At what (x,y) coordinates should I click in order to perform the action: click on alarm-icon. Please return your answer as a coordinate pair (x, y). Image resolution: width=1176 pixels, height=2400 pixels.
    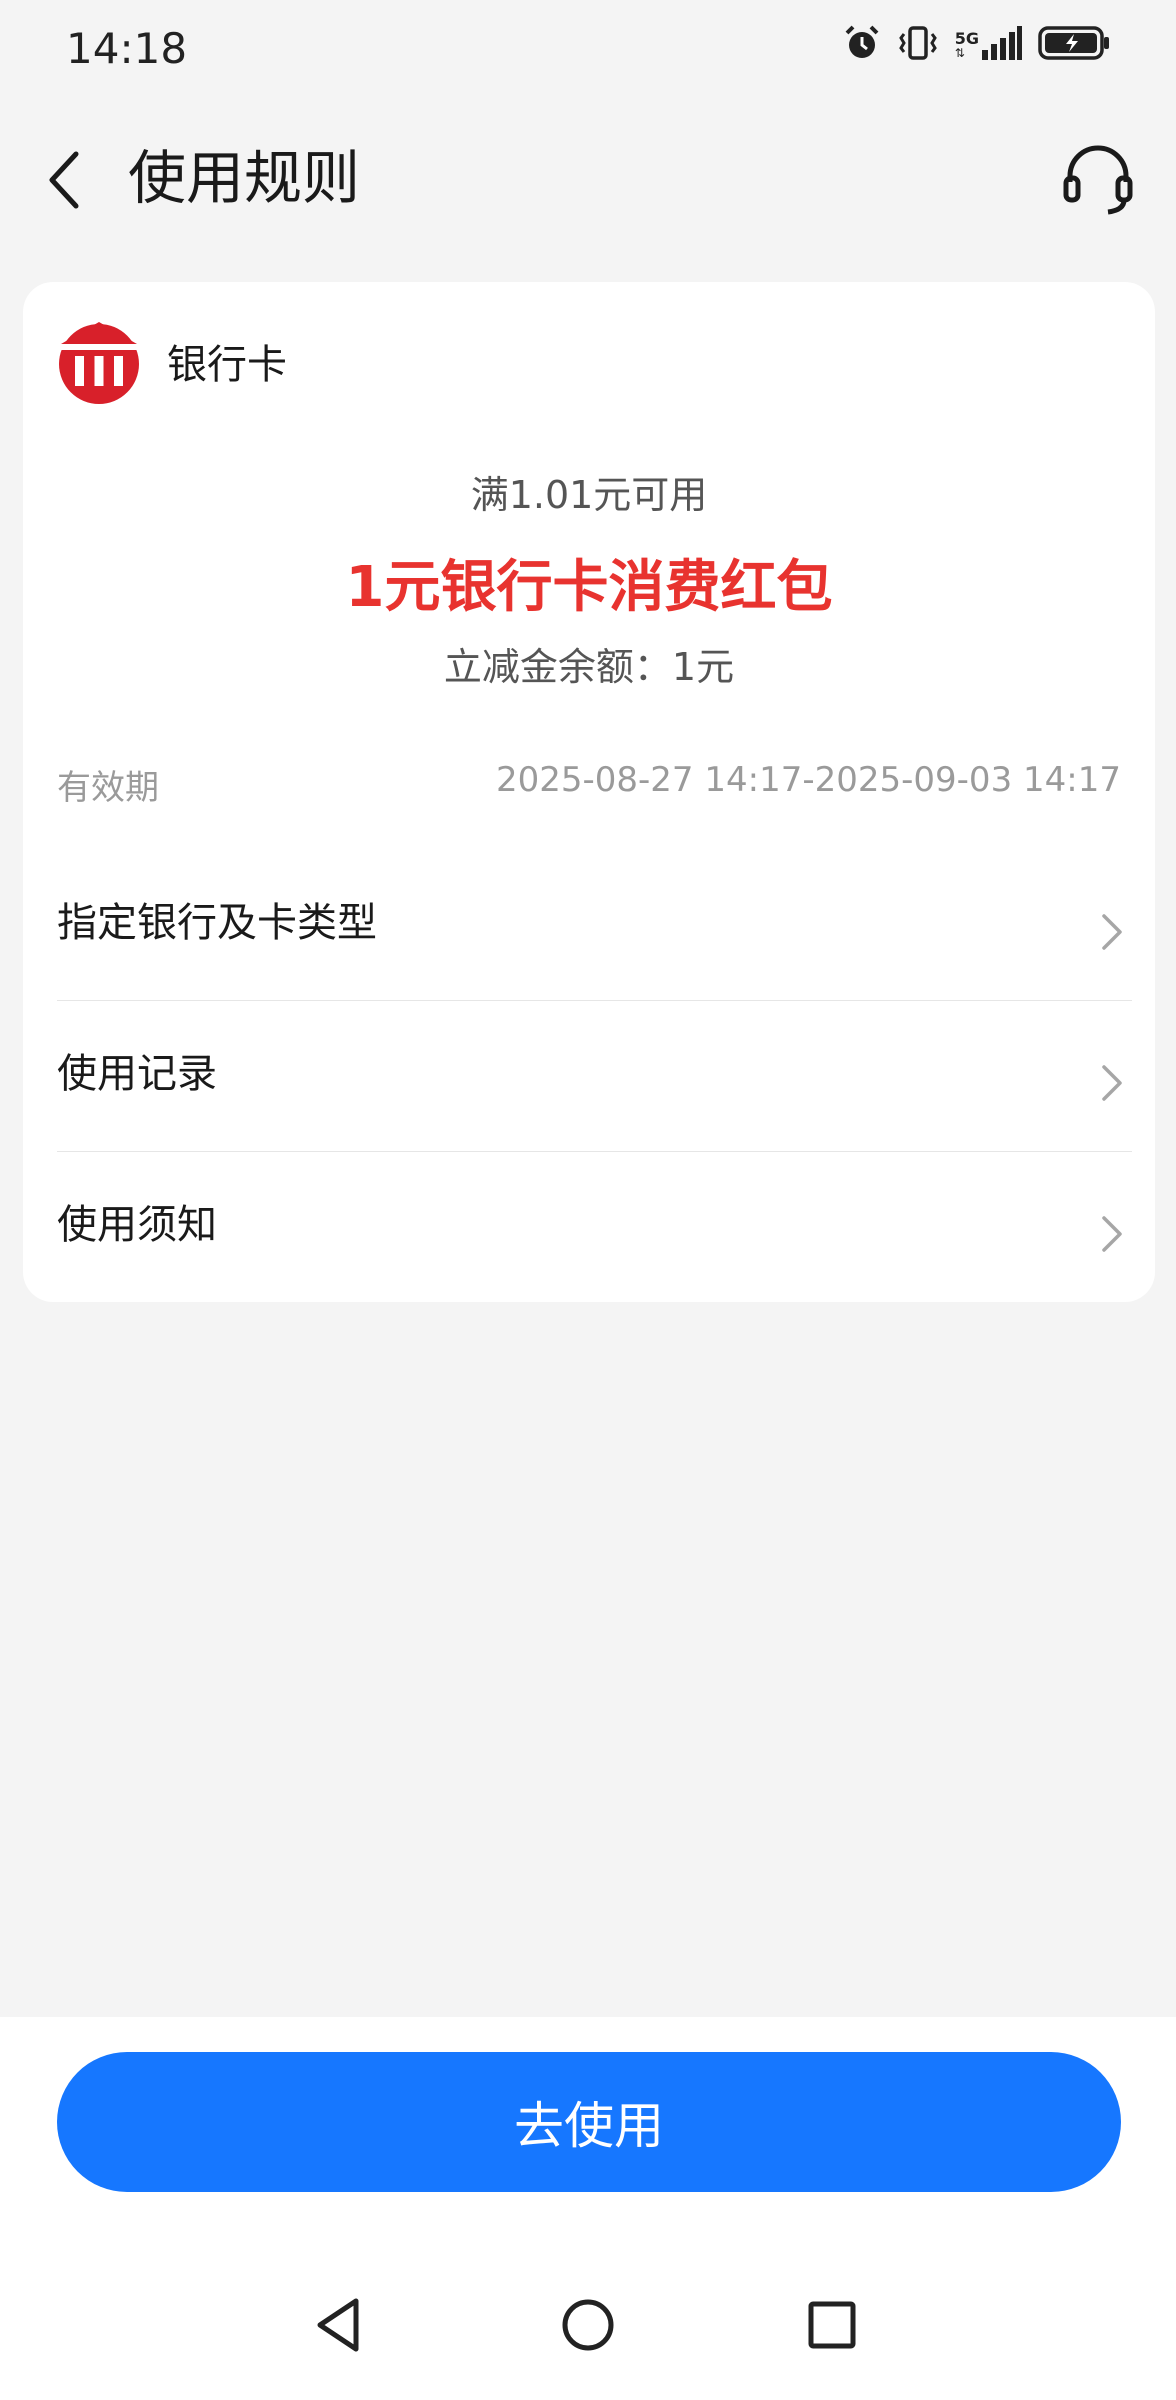
    Looking at the image, I should click on (862, 41).